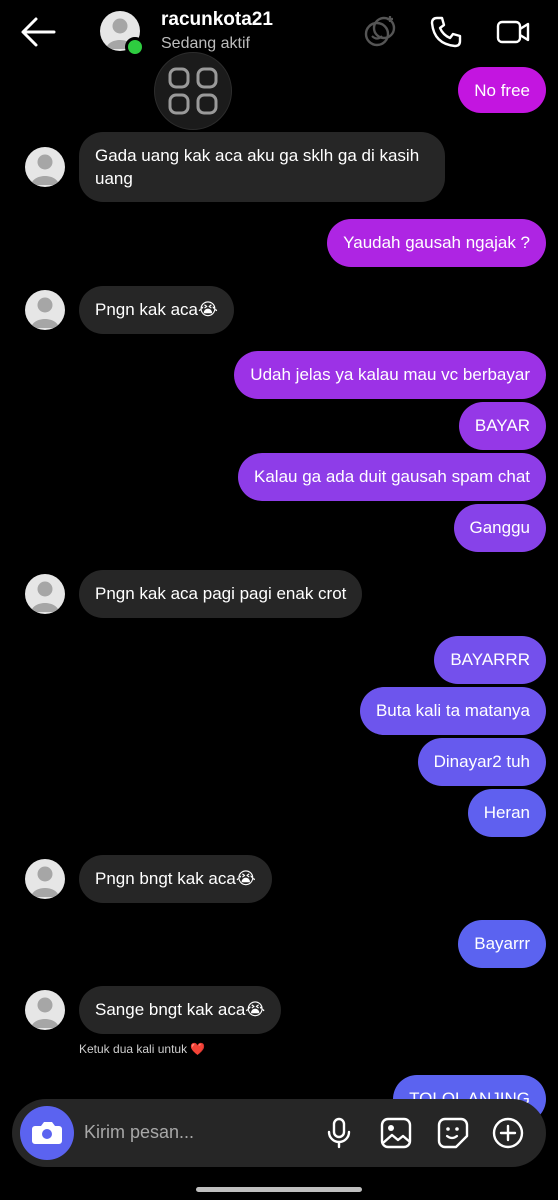 The width and height of the screenshot is (558, 1200). What do you see at coordinates (499, 528) in the screenshot?
I see `outgoing-message: Ganggu` at bounding box center [499, 528].